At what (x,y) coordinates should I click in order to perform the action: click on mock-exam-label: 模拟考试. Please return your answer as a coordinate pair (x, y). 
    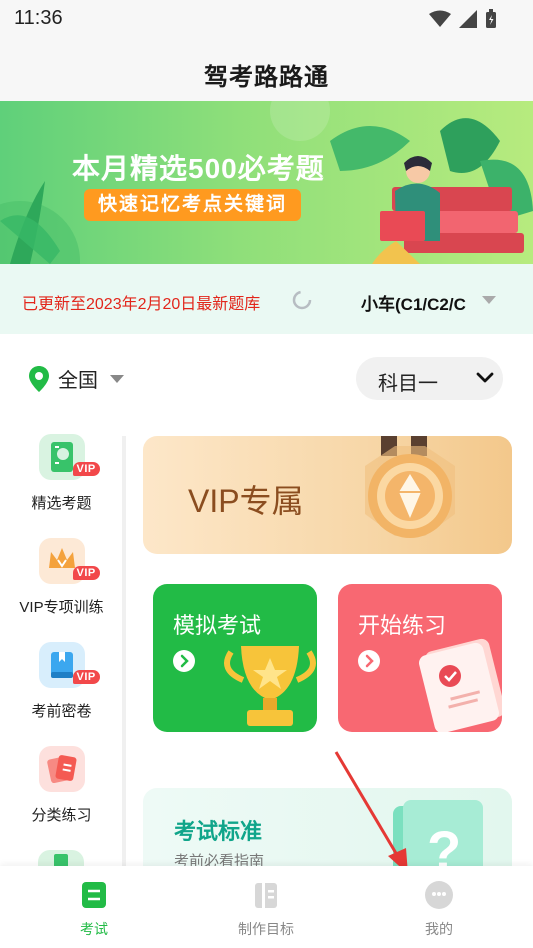
    Looking at the image, I should click on (217, 625).